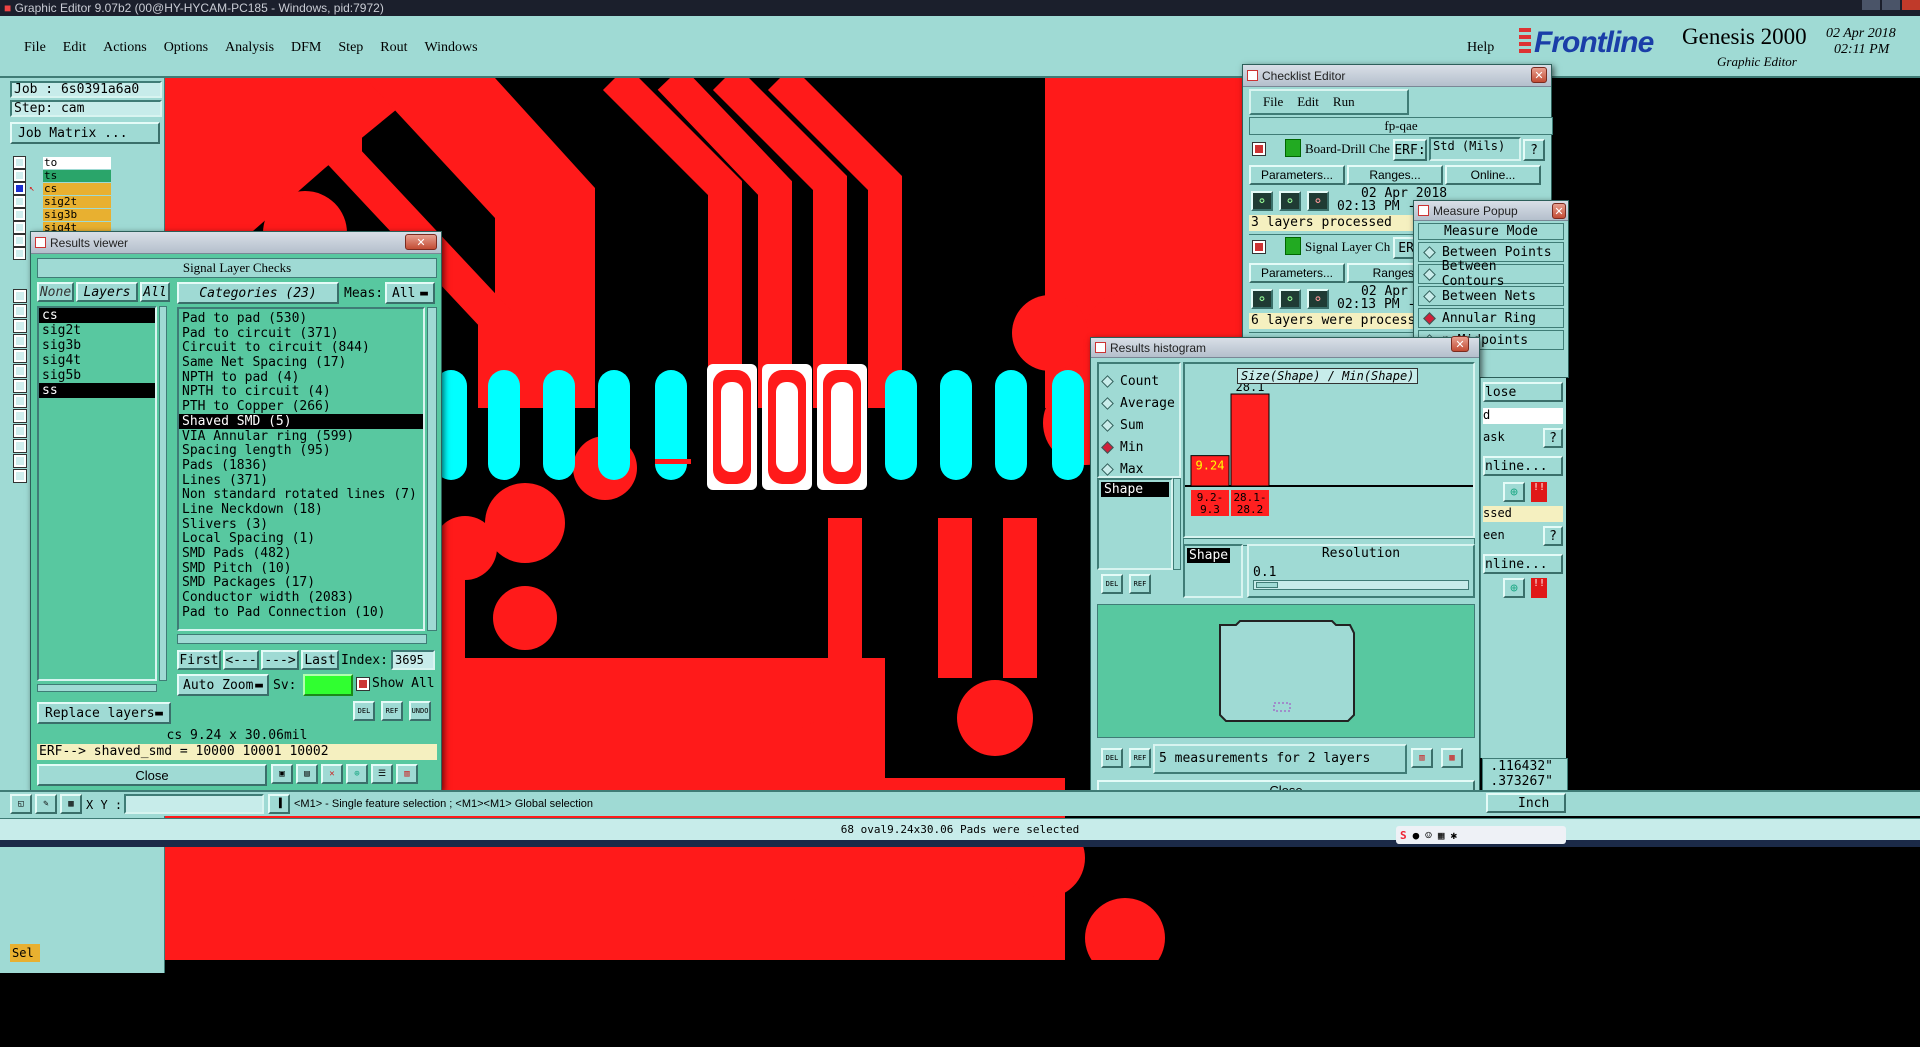 This screenshot has height=1047, width=1920. What do you see at coordinates (77, 188) in the screenshot?
I see `layer-name: cs` at bounding box center [77, 188].